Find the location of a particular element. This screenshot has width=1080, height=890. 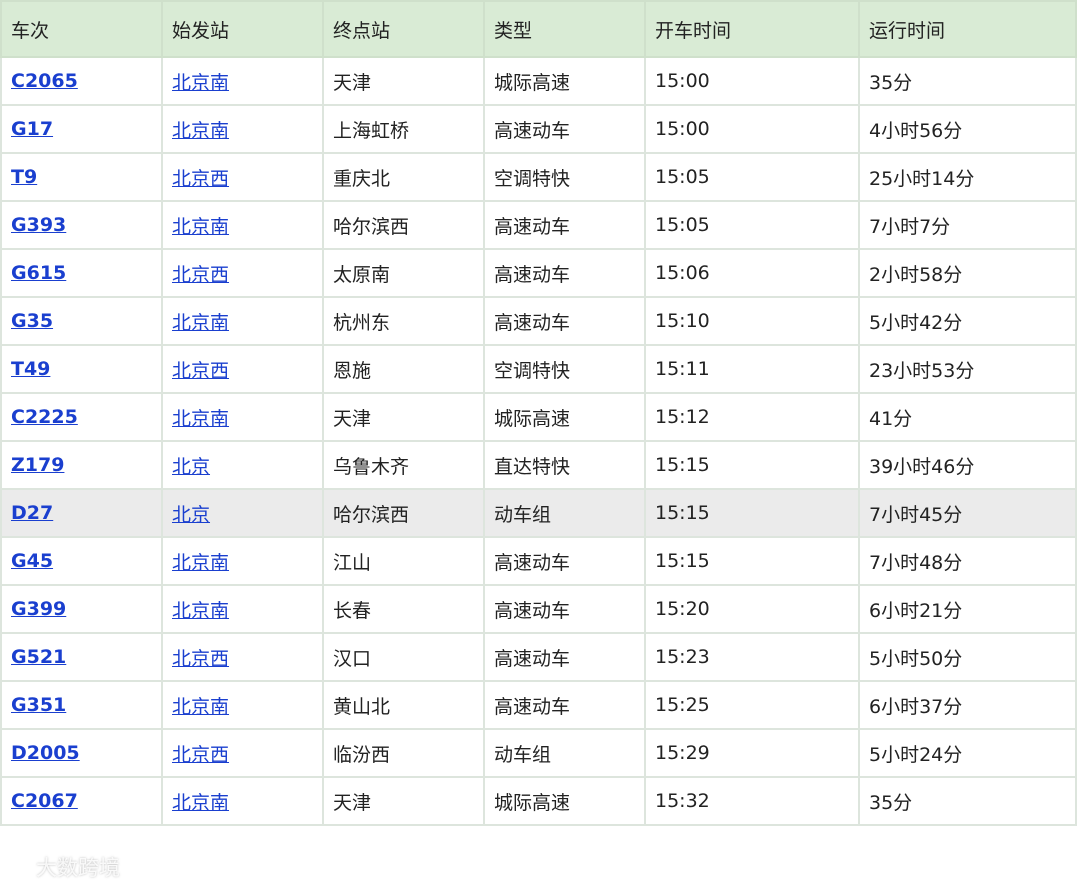

table-row: G393 北京南 哈尔滨西 高速动车 15:05 7小时7分 is located at coordinates (538, 225).